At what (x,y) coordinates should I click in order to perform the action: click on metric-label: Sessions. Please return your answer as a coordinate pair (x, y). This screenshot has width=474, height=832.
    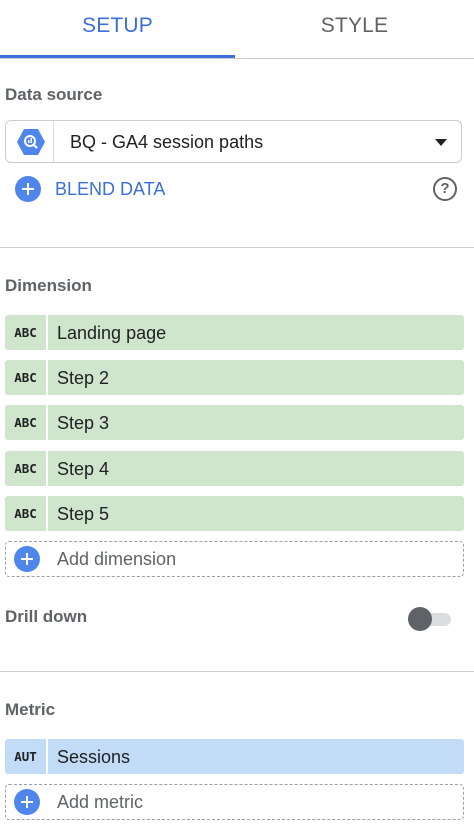
    Looking at the image, I should click on (94, 757).